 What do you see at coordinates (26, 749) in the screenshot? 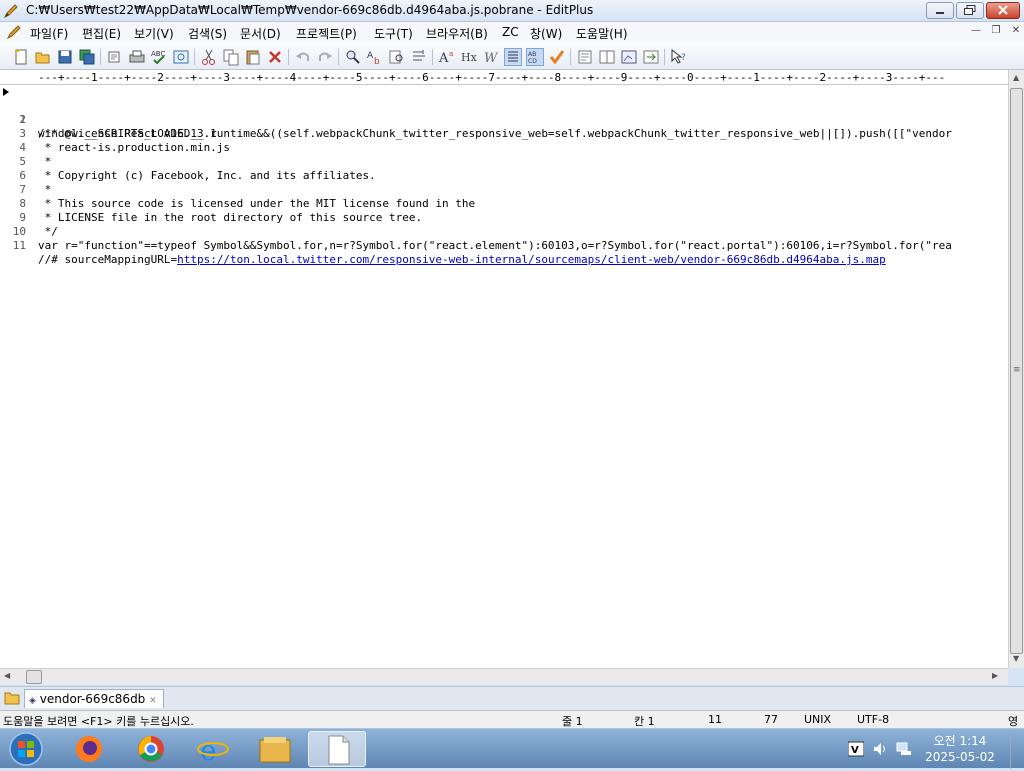
I see `start-button` at bounding box center [26, 749].